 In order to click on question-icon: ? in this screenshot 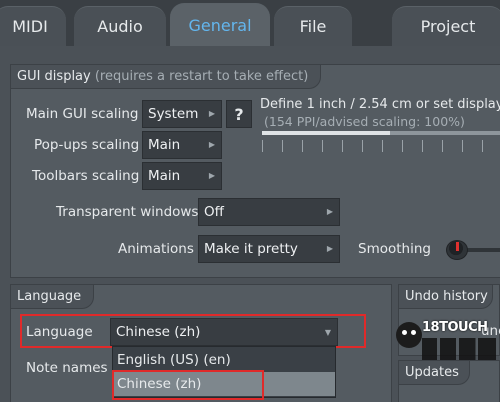, I will do `click(239, 114)`.